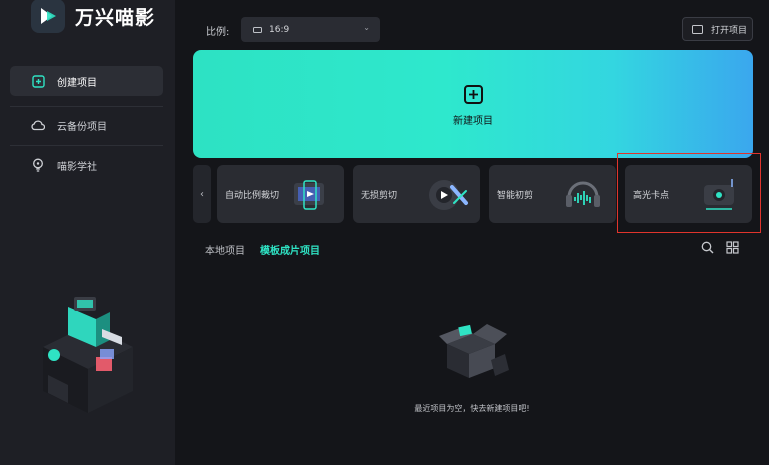 This screenshot has height=465, width=769. I want to click on tool-card-lossless-cut: 无损剪切, so click(416, 194).